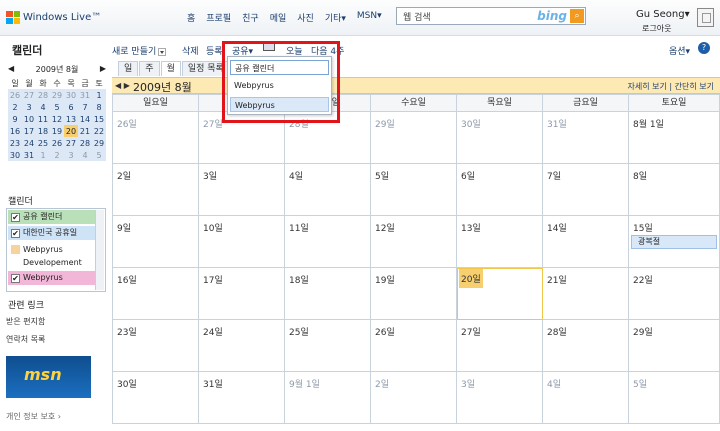 The width and height of the screenshot is (720, 431). What do you see at coordinates (328, 294) in the screenshot?
I see `day-cell: 18일` at bounding box center [328, 294].